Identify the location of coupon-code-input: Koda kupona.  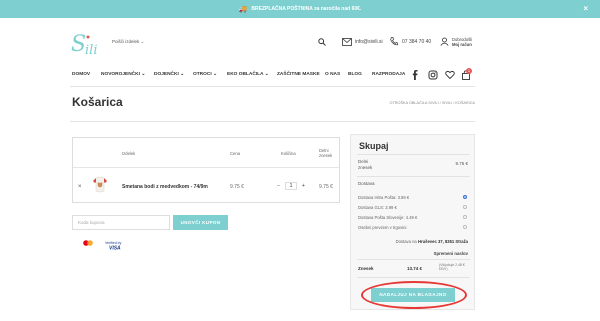
(121, 222).